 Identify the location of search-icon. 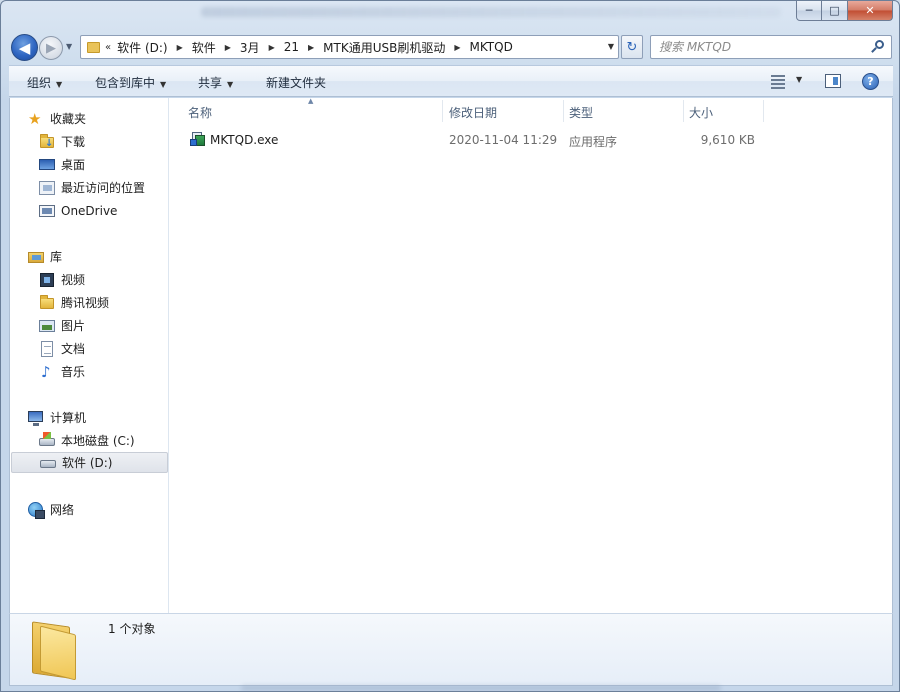
(878, 47).